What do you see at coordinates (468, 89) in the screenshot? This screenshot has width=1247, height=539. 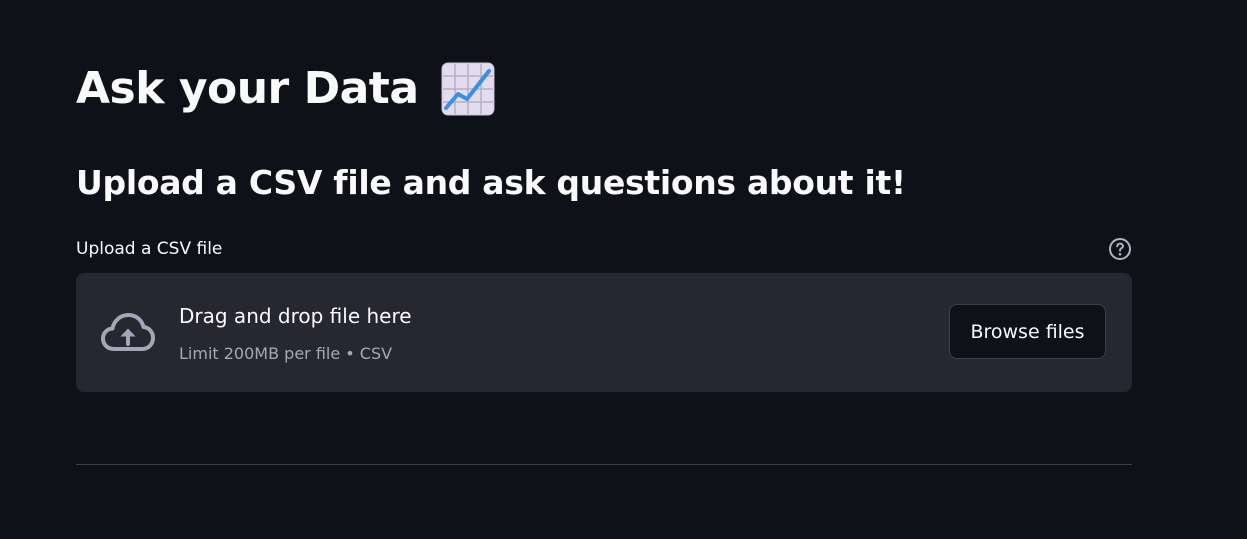 I see `chart-increasing-icon` at bounding box center [468, 89].